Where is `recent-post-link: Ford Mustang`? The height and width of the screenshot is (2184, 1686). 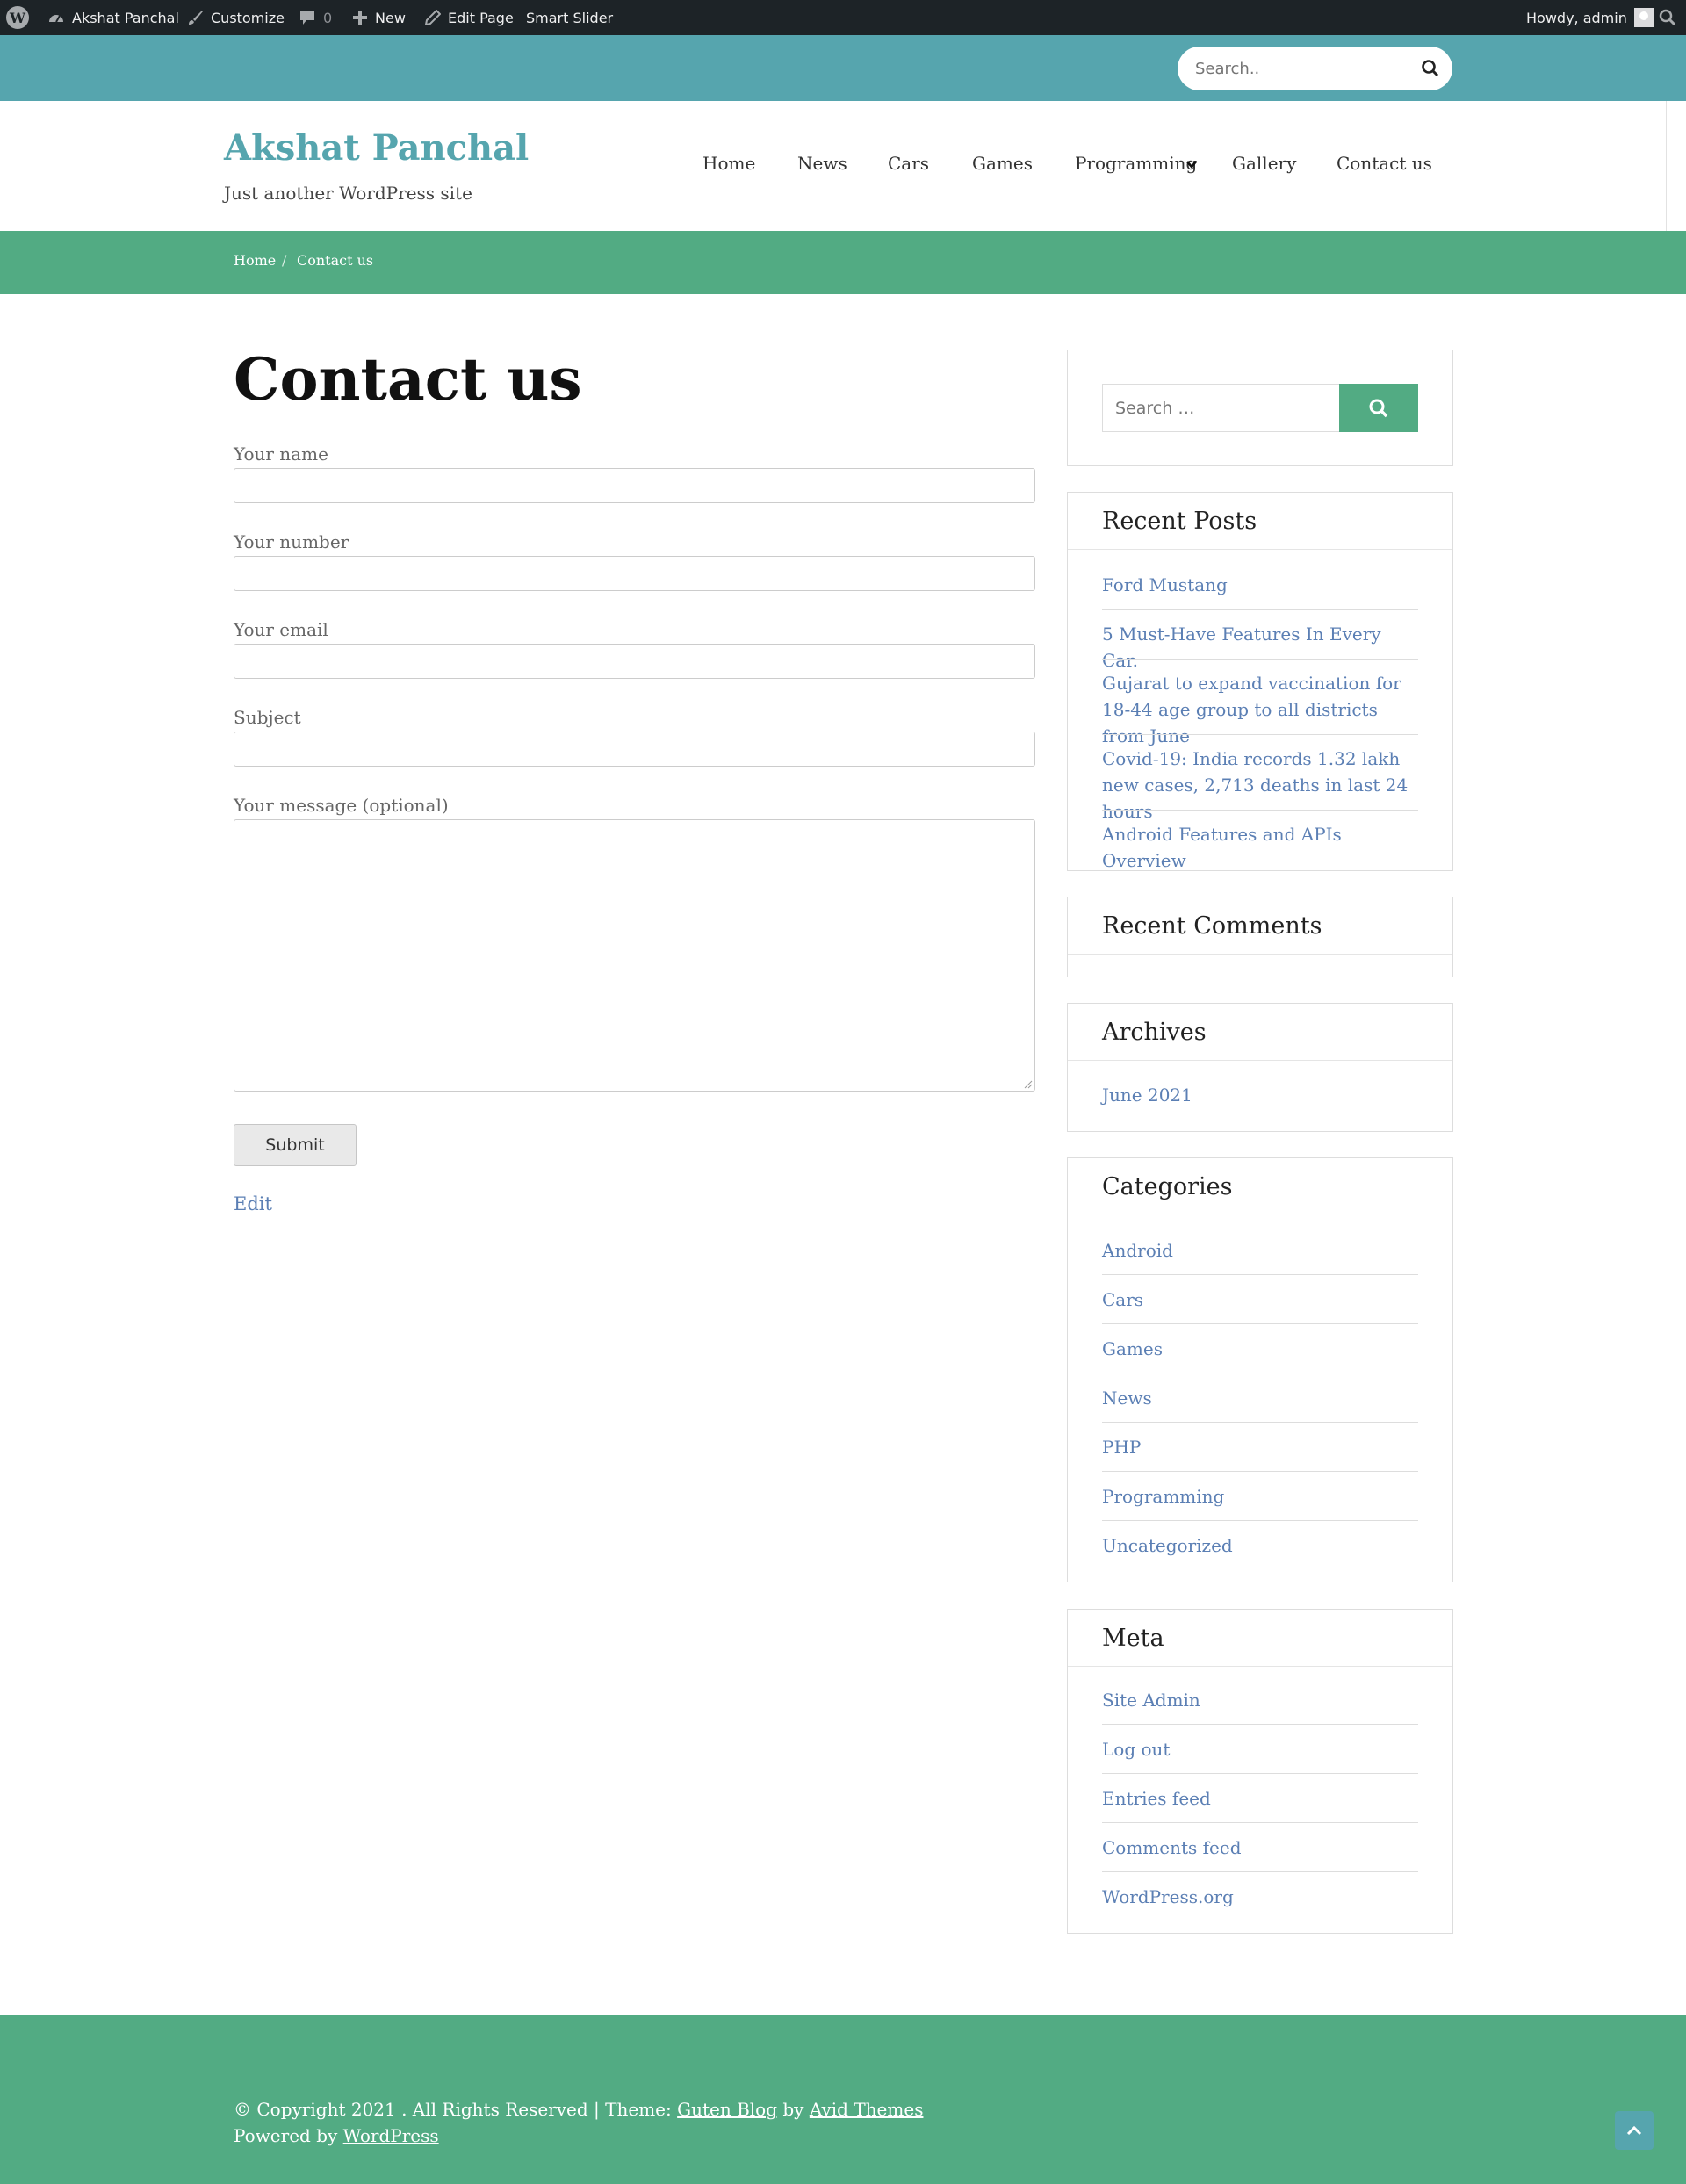
recent-post-link: Ford Mustang is located at coordinates (1260, 585).